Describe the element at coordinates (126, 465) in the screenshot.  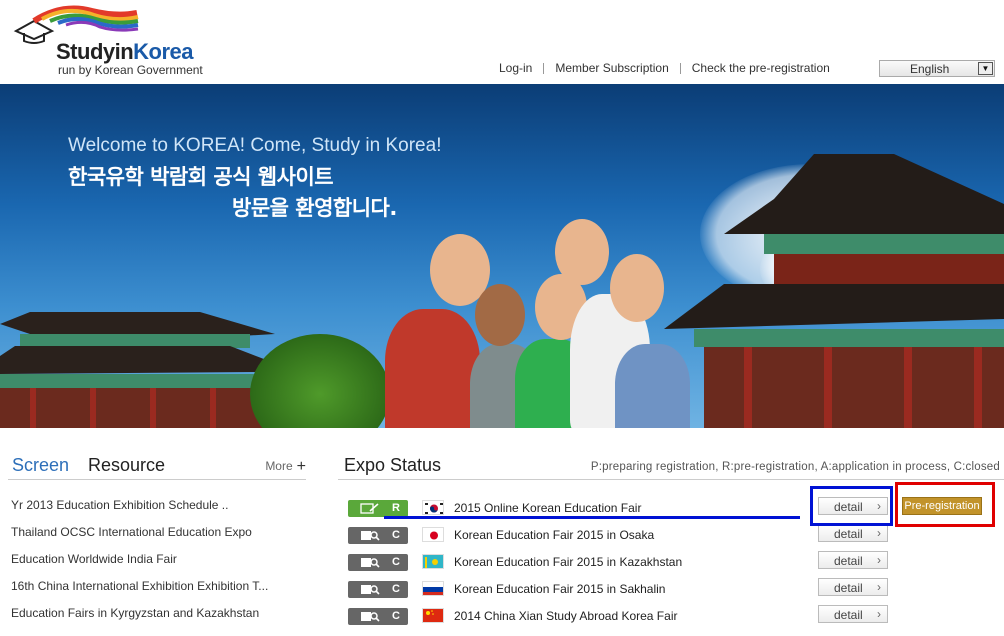
I see `tab-resource: Resource` at that location.